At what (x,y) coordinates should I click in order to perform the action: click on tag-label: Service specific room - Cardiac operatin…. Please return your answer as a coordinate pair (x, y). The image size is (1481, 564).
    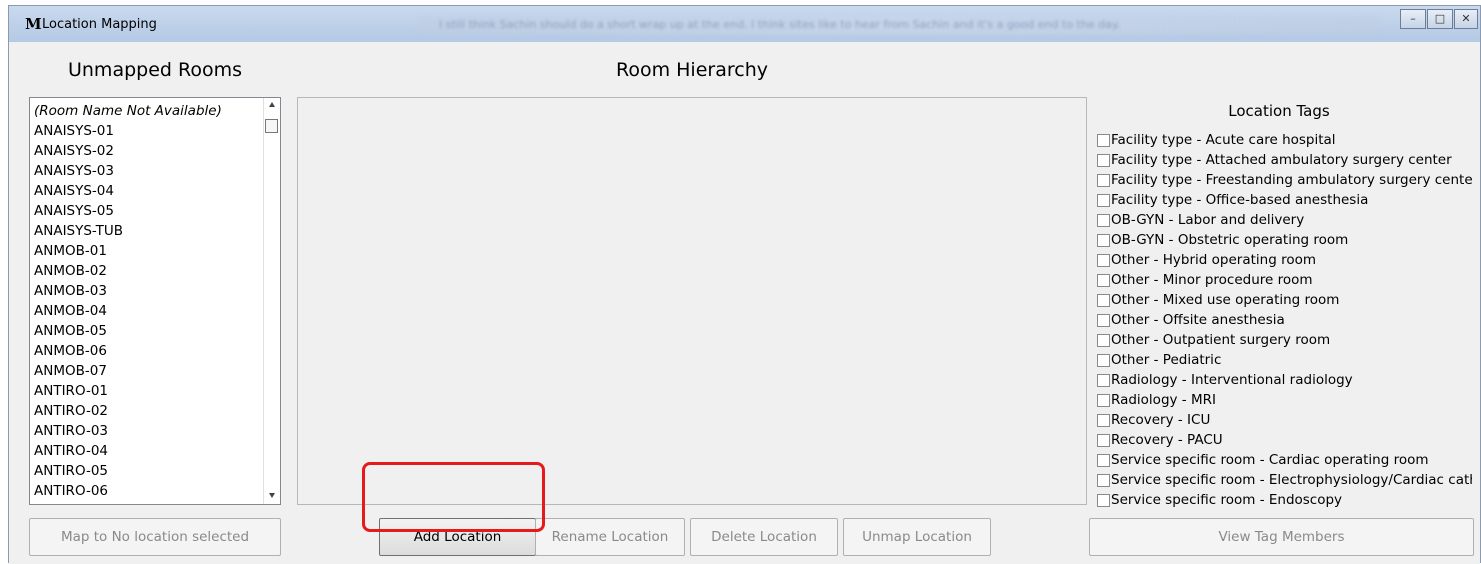
    Looking at the image, I should click on (1270, 460).